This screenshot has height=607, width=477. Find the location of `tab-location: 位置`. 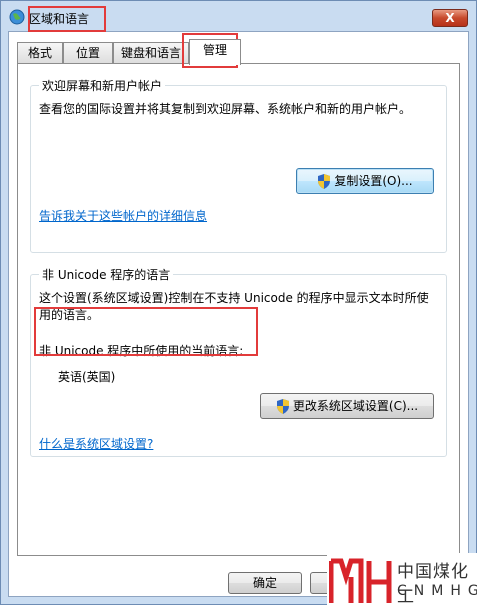

tab-location: 位置 is located at coordinates (88, 53).